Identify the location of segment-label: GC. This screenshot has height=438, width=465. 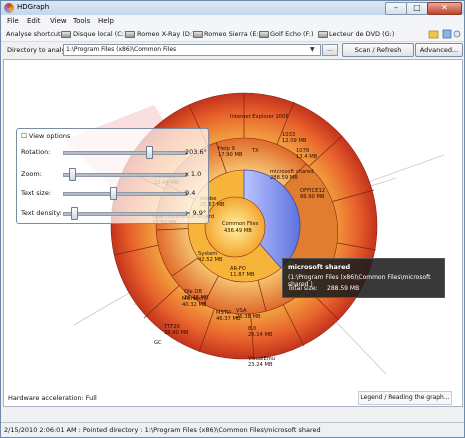
(158, 343).